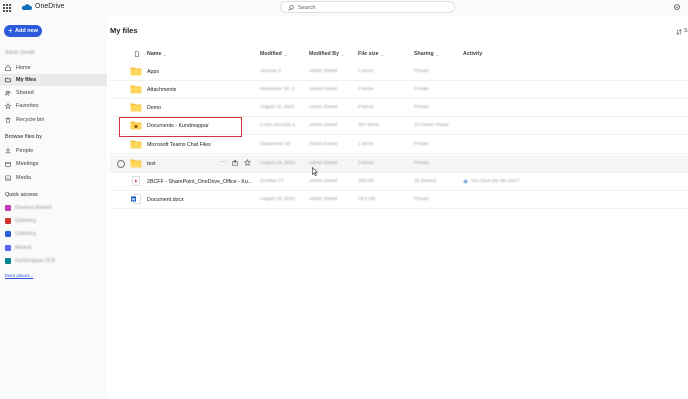  I want to click on sidebar-item-label: Meetings, so click(27, 164).